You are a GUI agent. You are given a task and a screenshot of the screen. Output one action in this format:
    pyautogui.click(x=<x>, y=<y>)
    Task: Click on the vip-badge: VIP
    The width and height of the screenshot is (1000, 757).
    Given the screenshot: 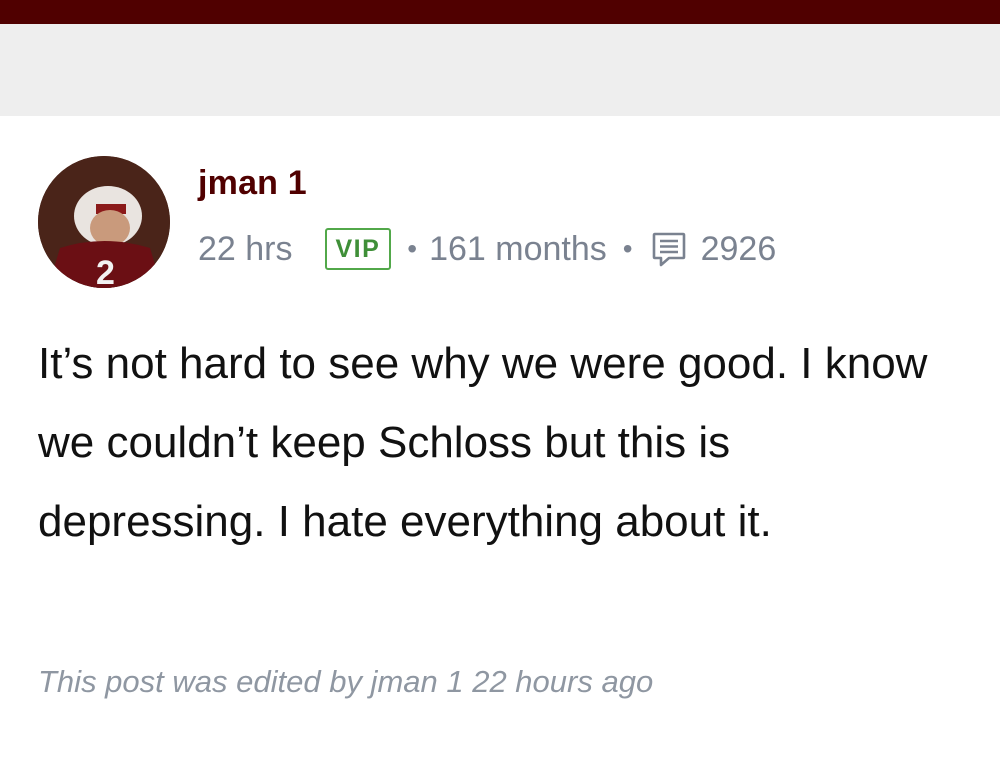 What is the action you would take?
    pyautogui.click(x=358, y=249)
    